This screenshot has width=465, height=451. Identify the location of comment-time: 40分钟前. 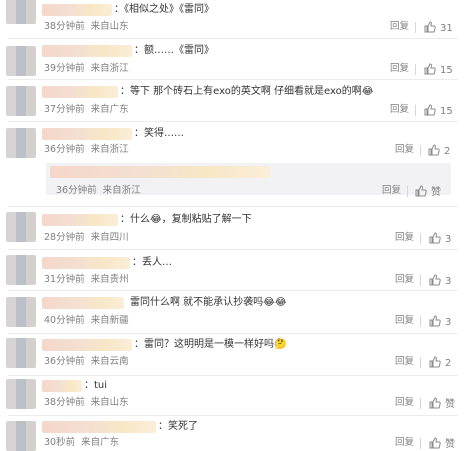
(64, 320).